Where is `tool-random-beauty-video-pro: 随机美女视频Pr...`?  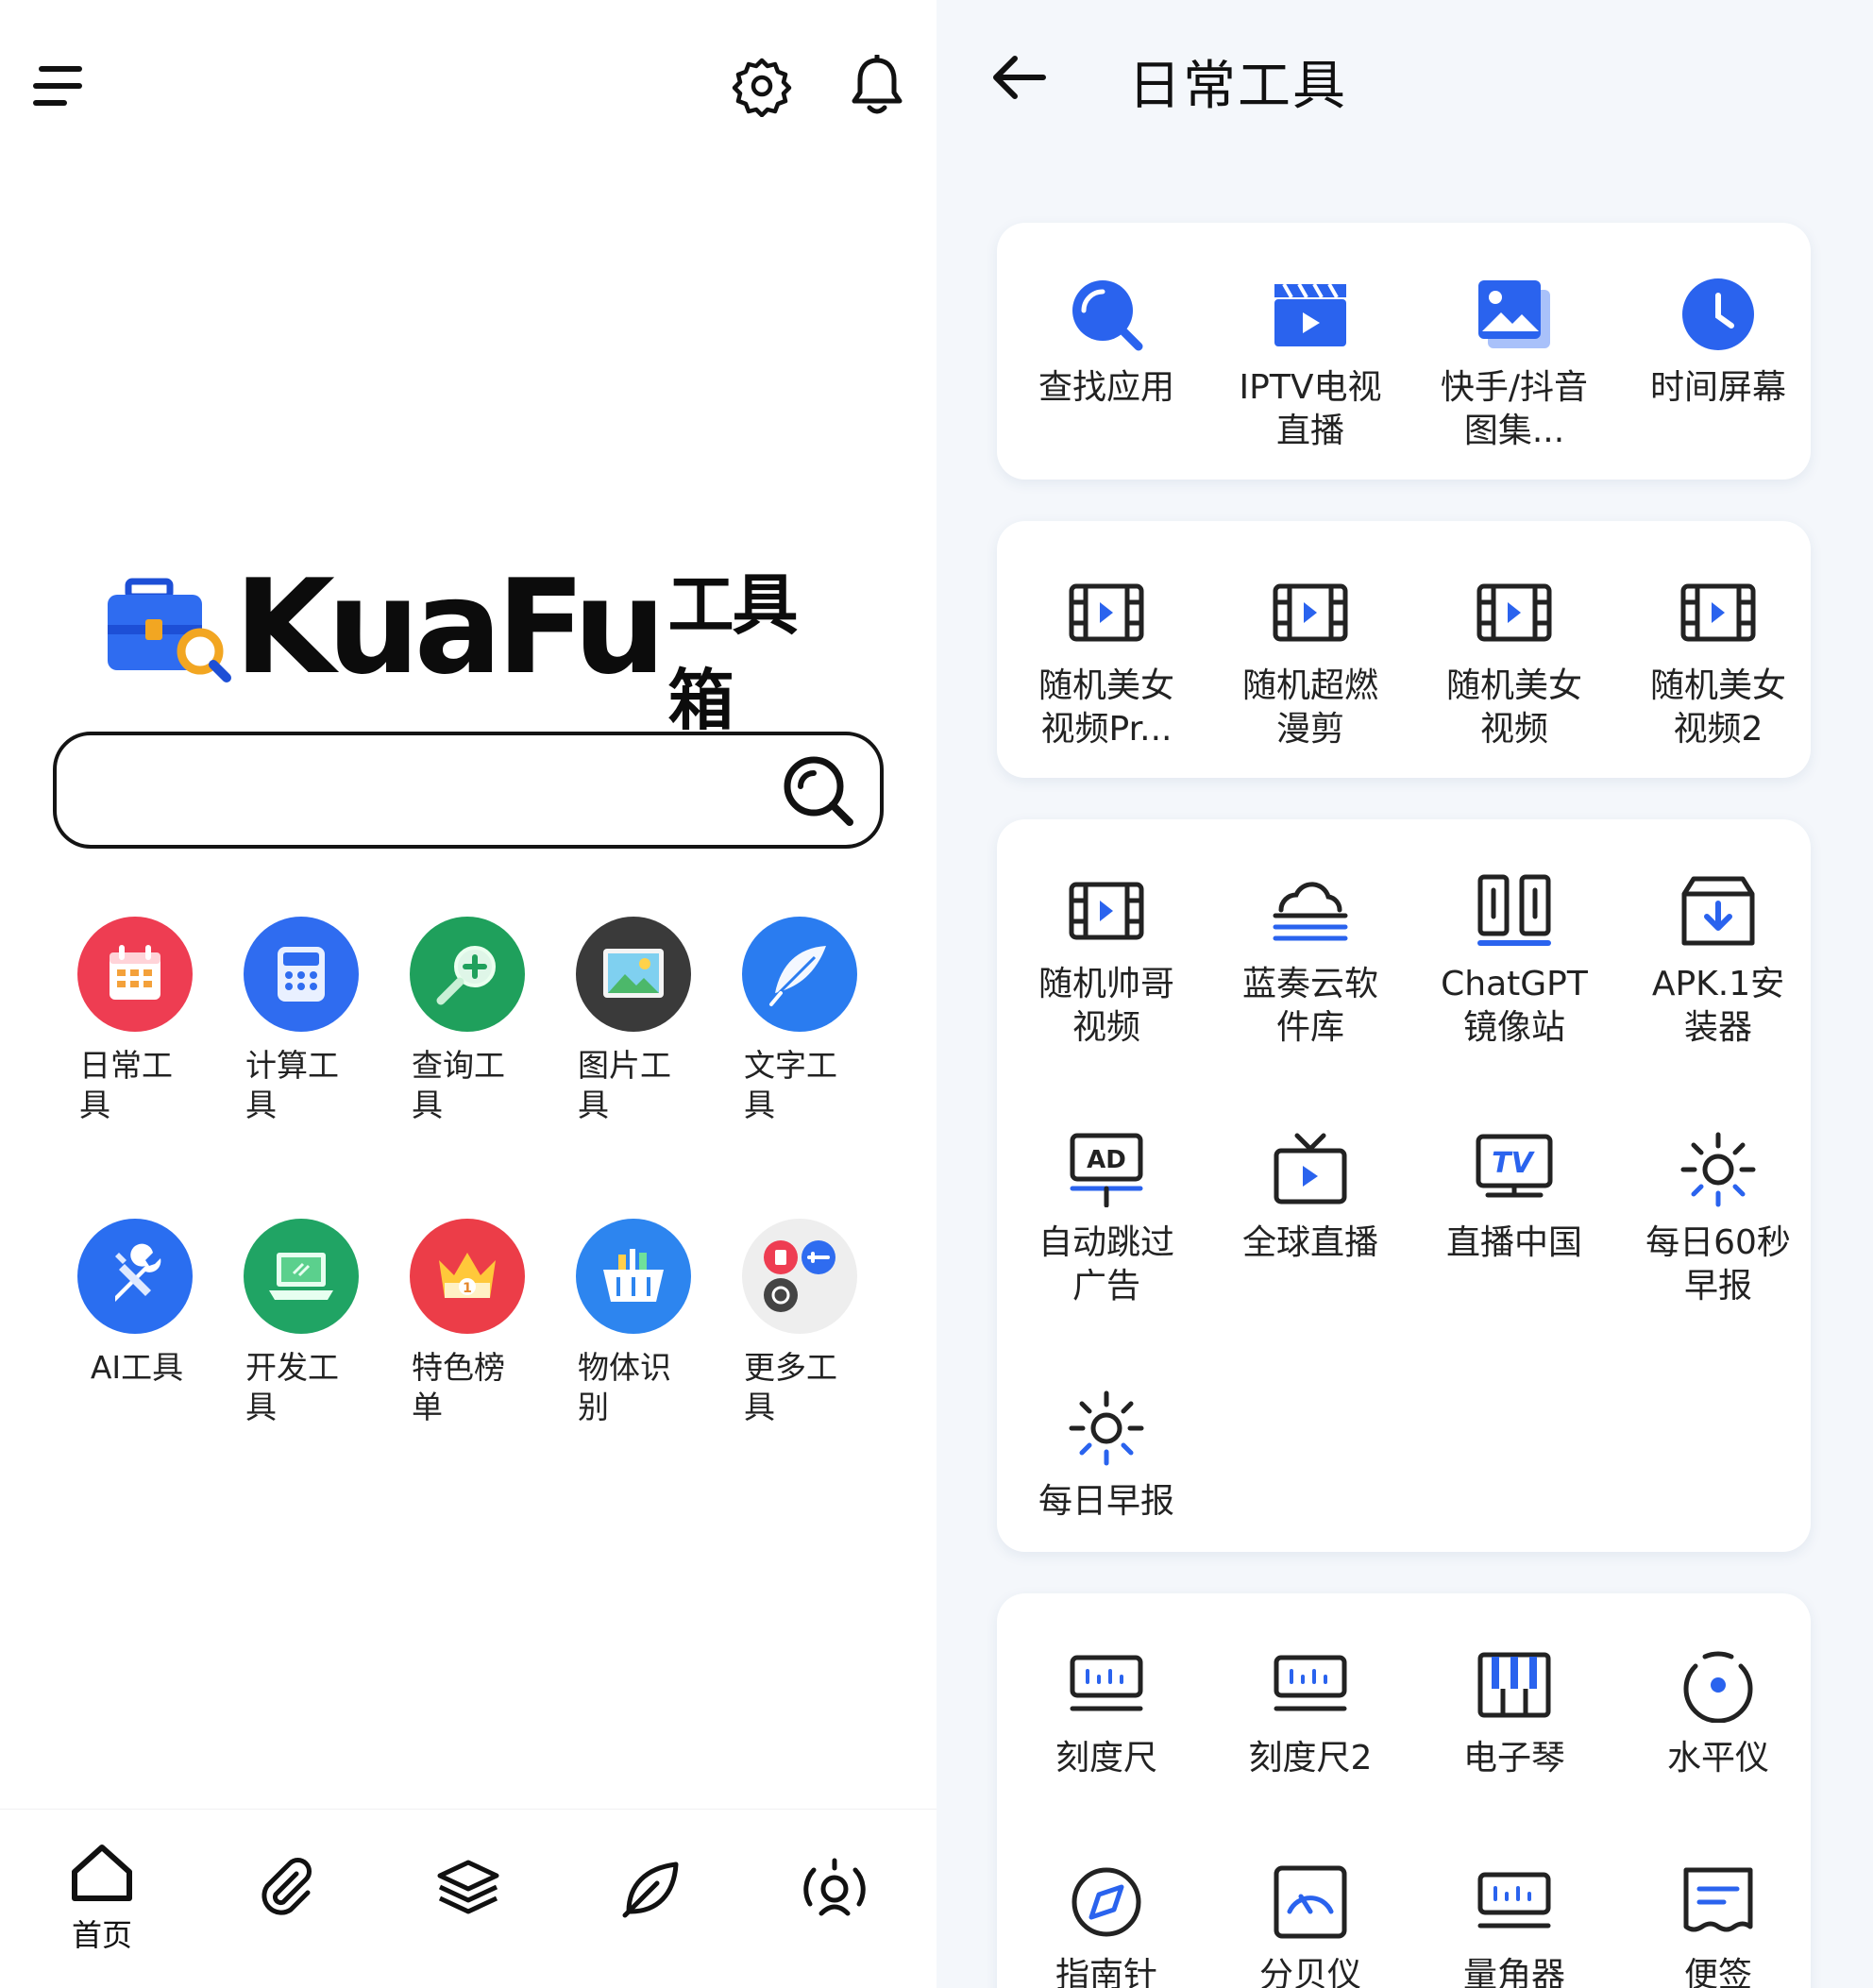
tool-random-beauty-video-pro: 随机美女视频Pr... is located at coordinates (1106, 660).